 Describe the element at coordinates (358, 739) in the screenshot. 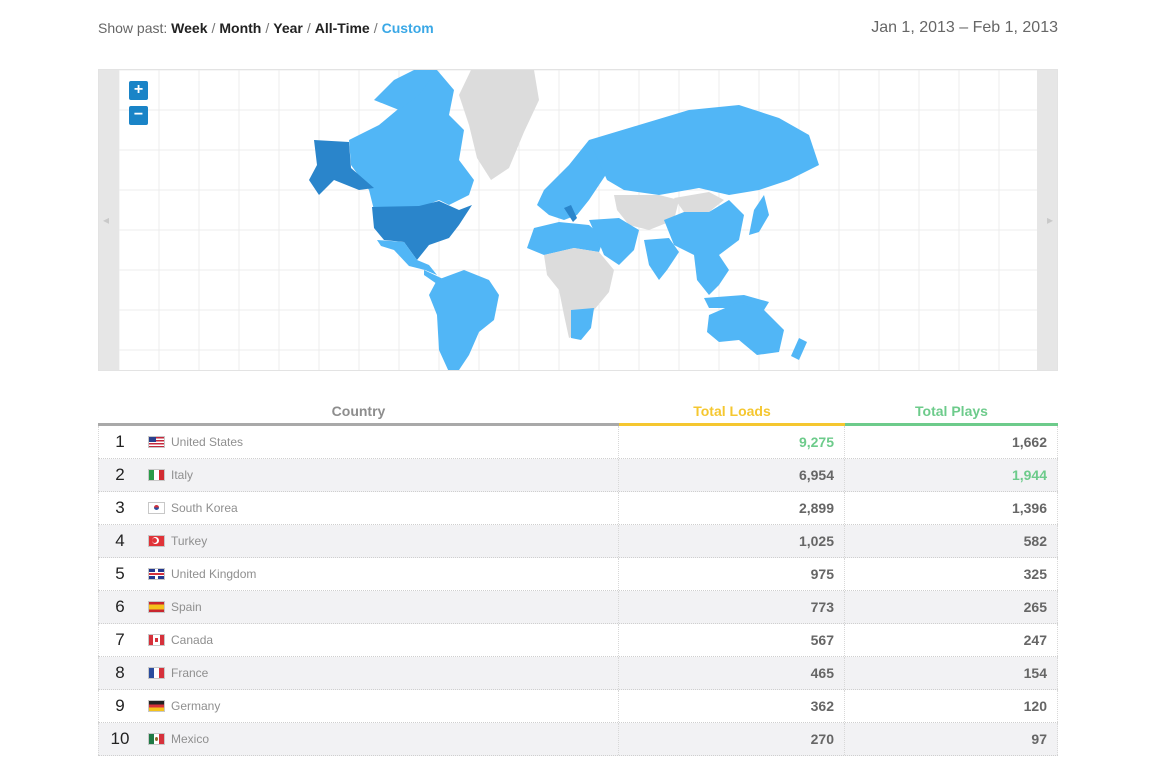

I see `cell-country: 10 Mexico` at that location.